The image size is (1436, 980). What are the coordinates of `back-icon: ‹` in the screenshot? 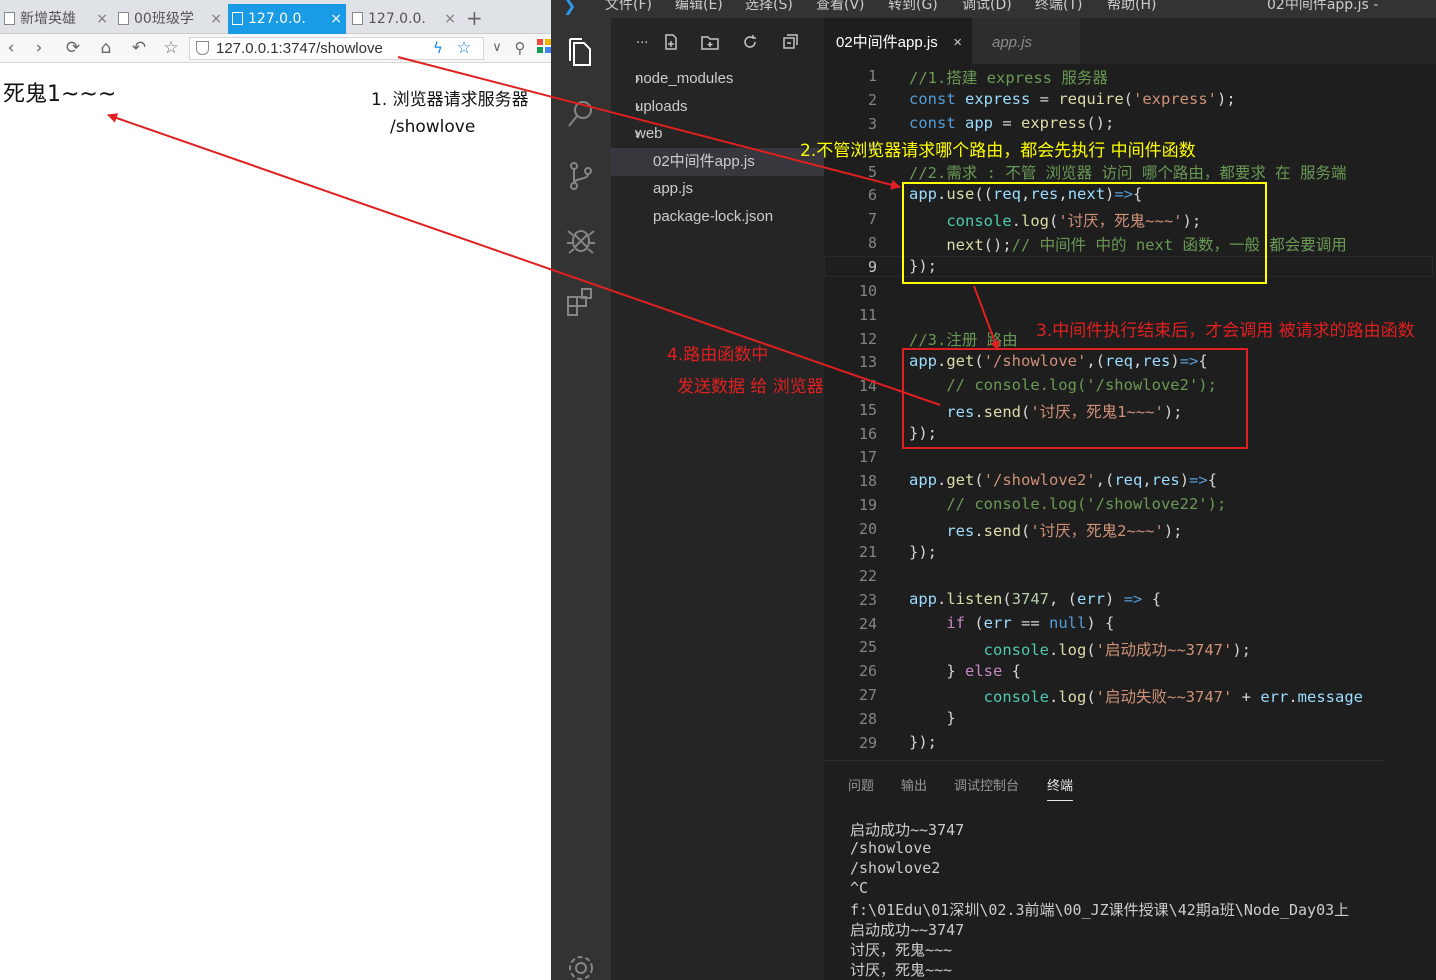 It's located at (11, 48).